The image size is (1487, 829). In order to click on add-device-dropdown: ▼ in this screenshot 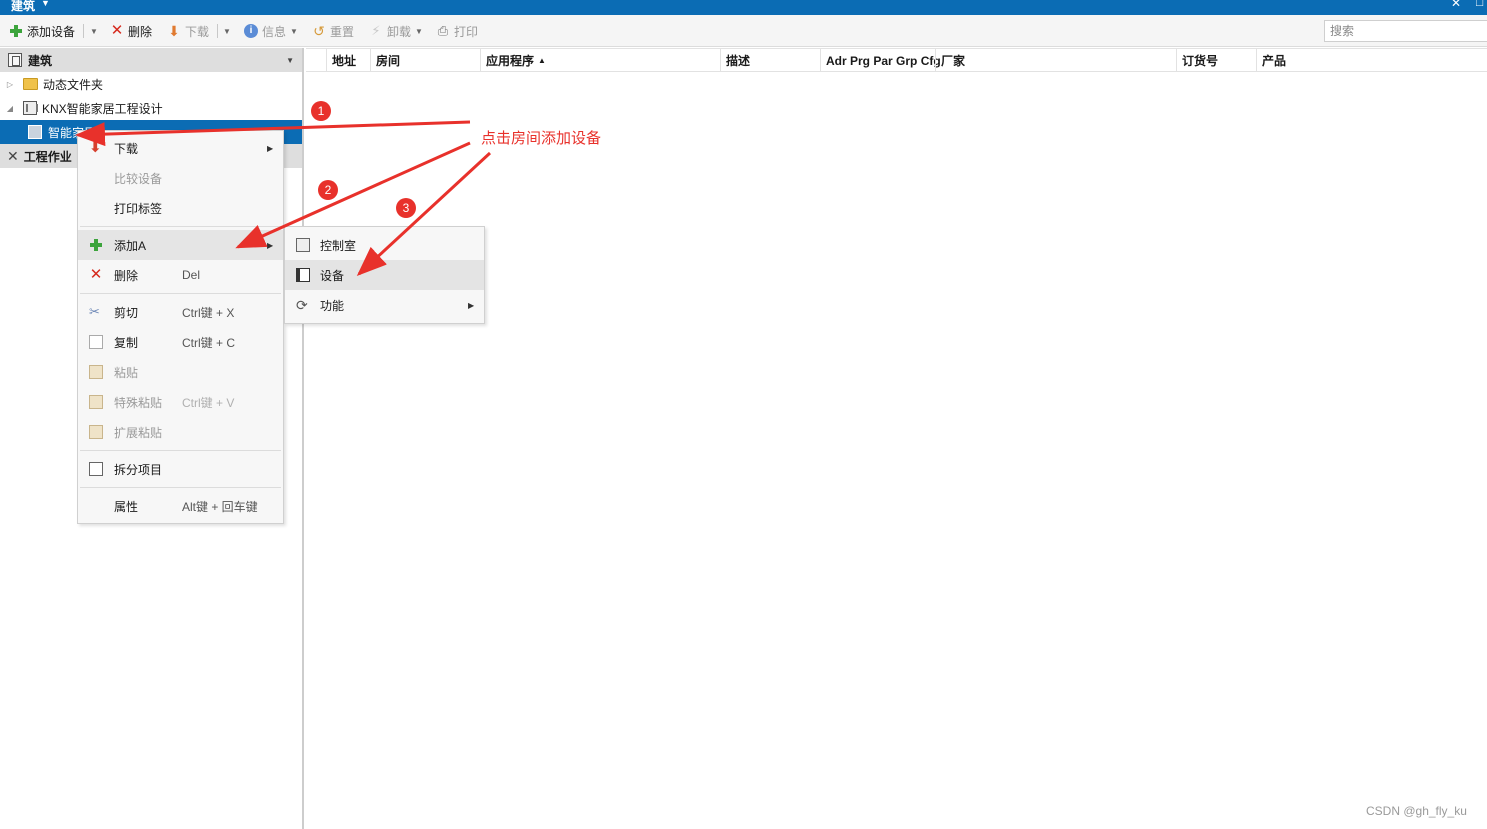, I will do `click(94, 31)`.